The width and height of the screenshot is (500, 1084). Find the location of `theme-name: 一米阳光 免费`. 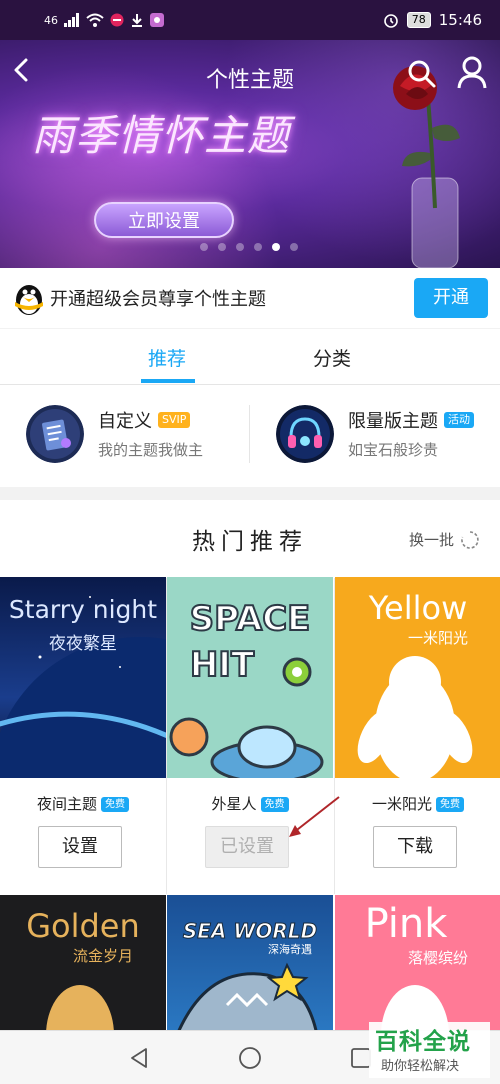

theme-name: 一米阳光 免费 is located at coordinates (417, 803).